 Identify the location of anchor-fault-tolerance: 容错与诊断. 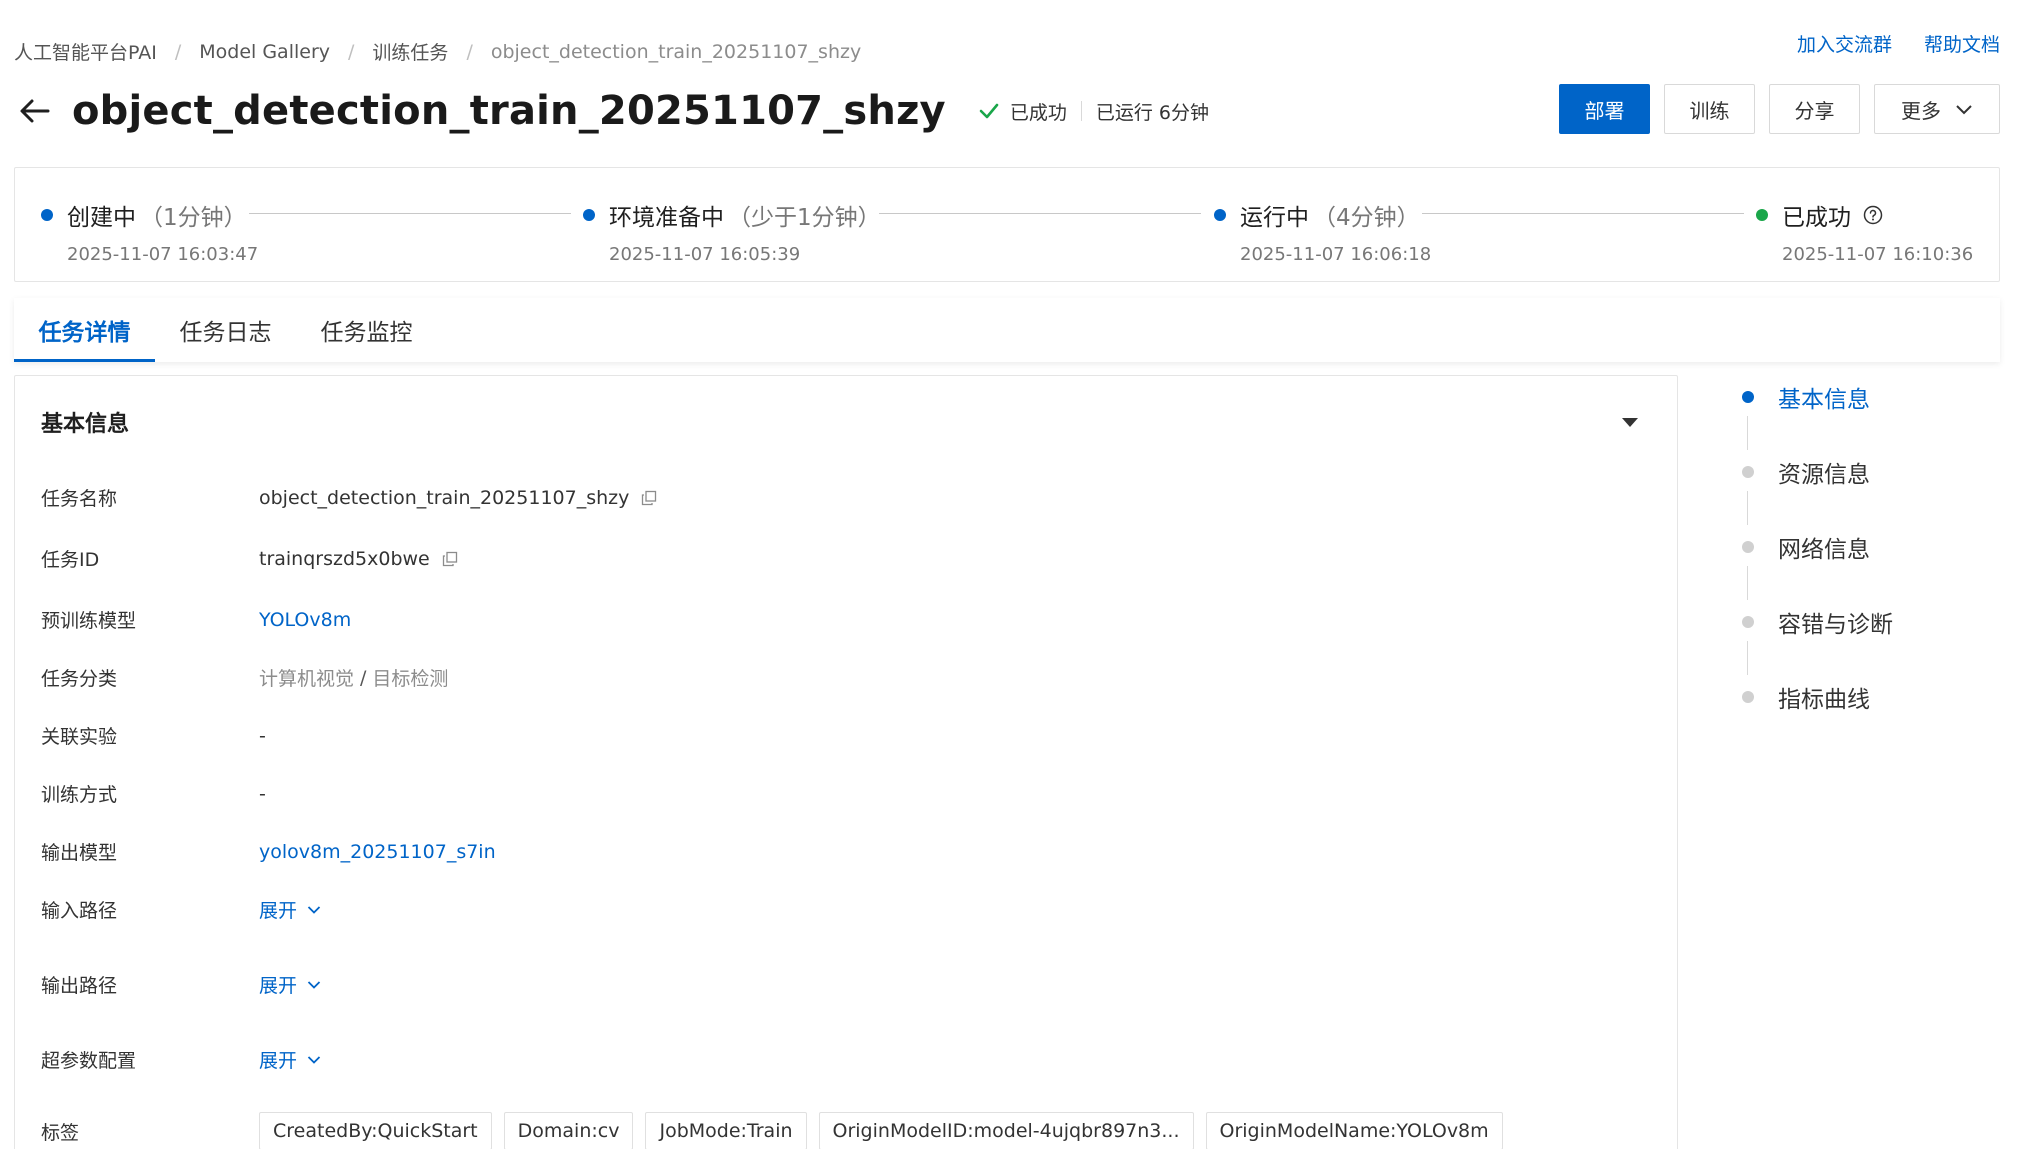
(1817, 622).